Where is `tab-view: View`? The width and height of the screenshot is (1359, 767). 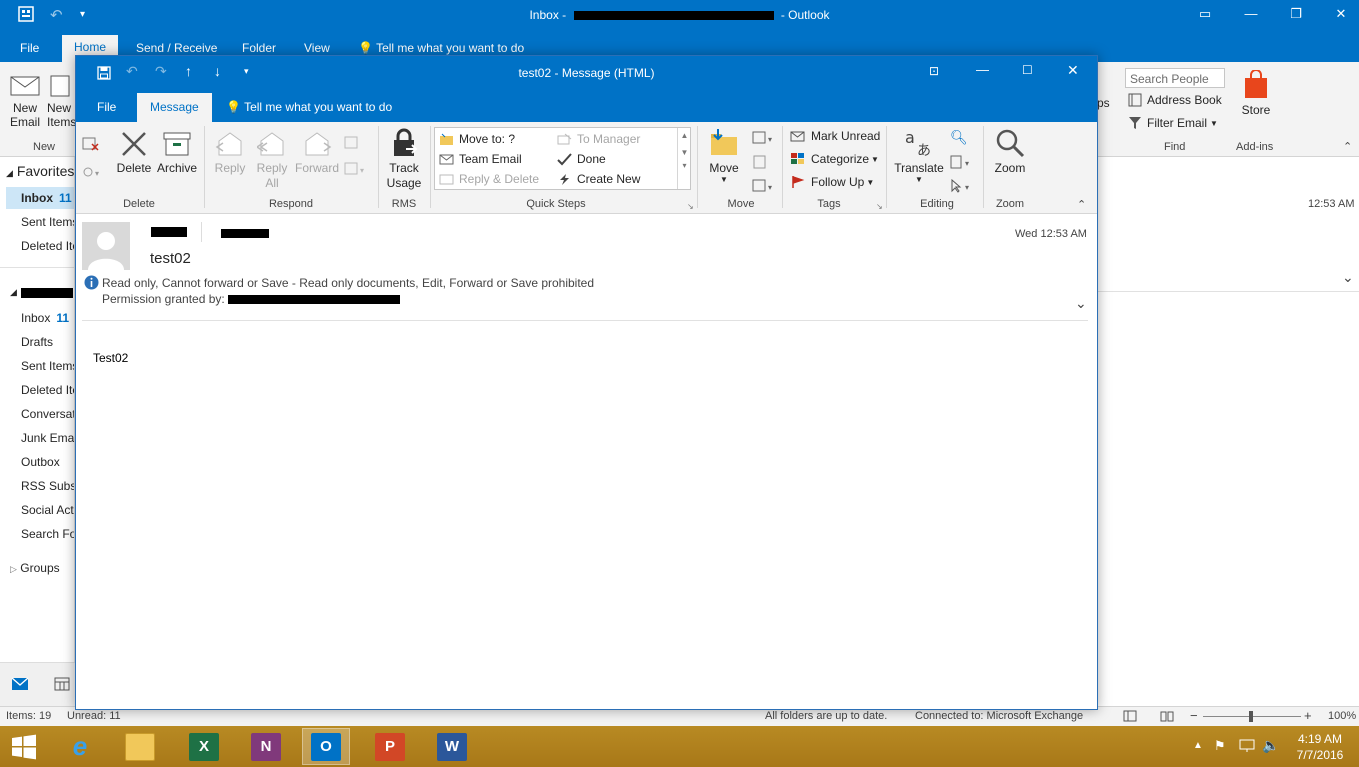 tab-view: View is located at coordinates (317, 48).